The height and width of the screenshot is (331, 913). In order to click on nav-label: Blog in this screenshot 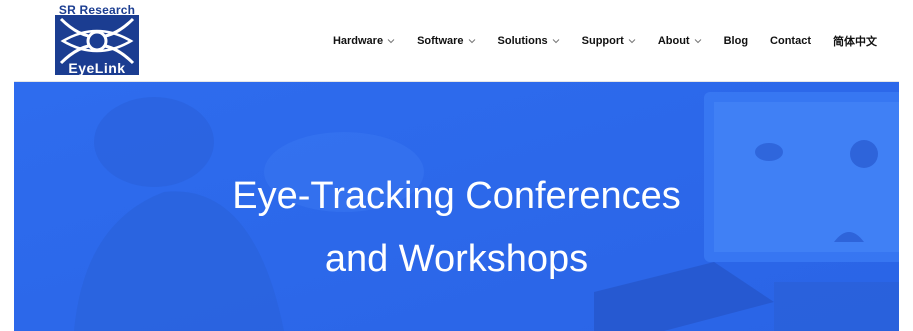, I will do `click(736, 41)`.